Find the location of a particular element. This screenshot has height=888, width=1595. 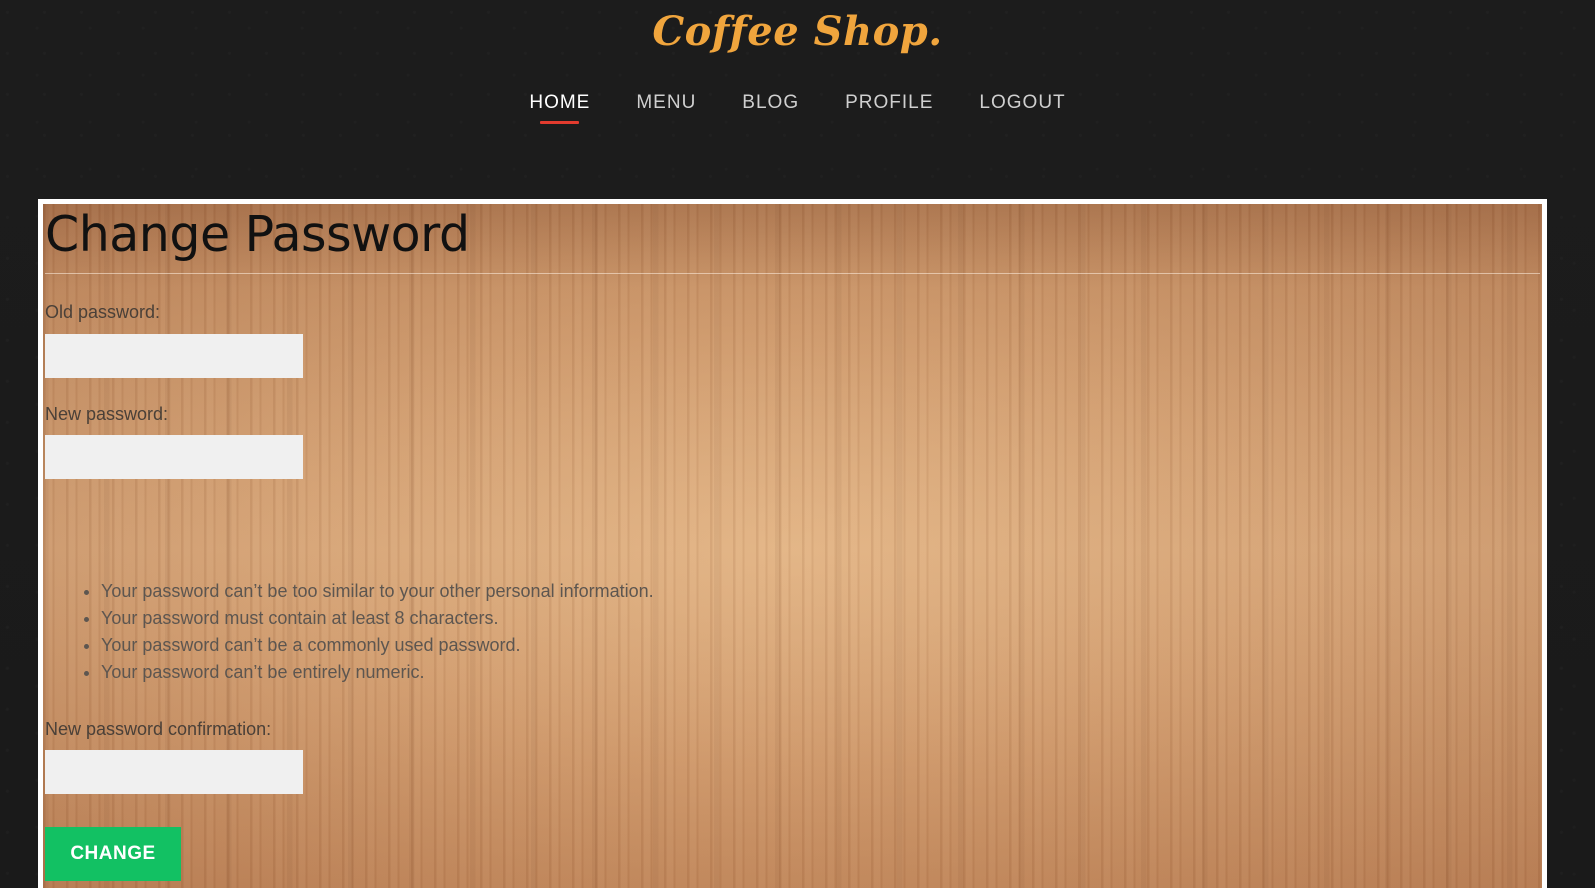

nav-item-profile: PROFILE is located at coordinates (889, 108).